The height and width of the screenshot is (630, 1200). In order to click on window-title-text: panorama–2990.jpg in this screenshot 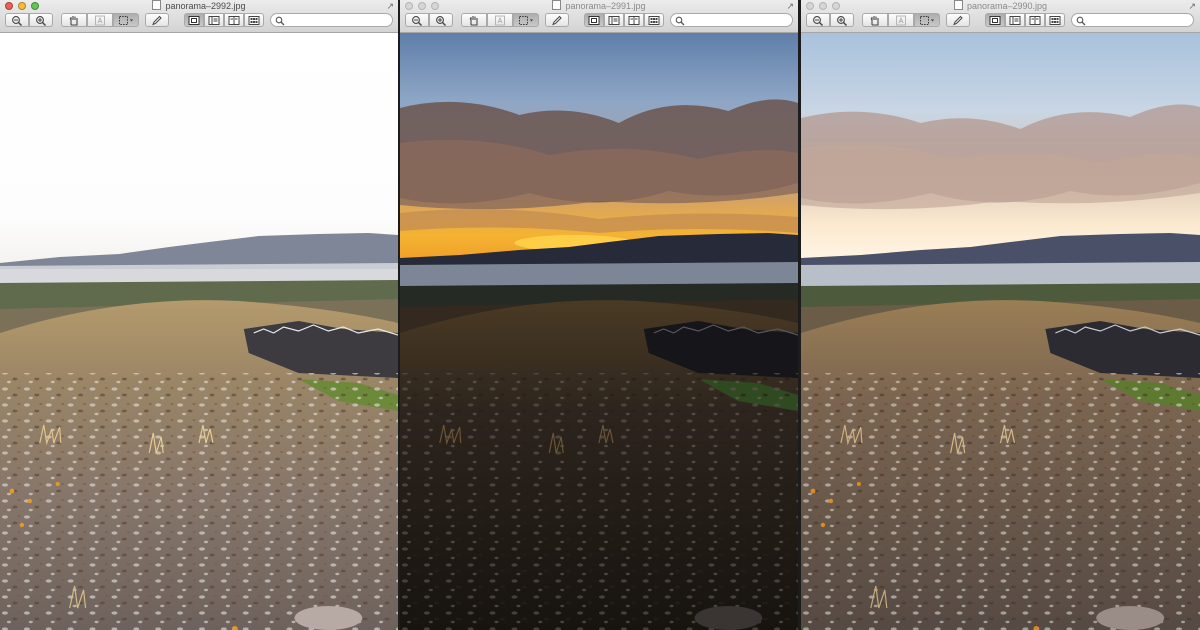, I will do `click(1007, 6)`.